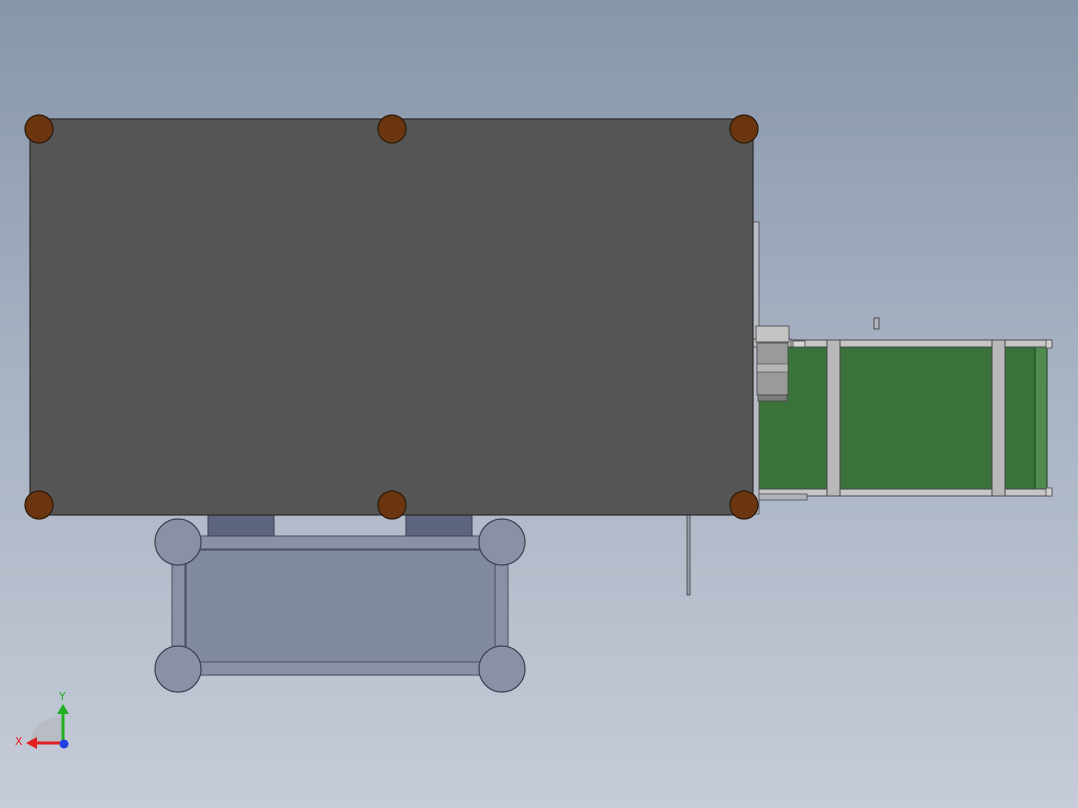  What do you see at coordinates (340, 606) in the screenshot?
I see `lower-frame-inner-panel` at bounding box center [340, 606].